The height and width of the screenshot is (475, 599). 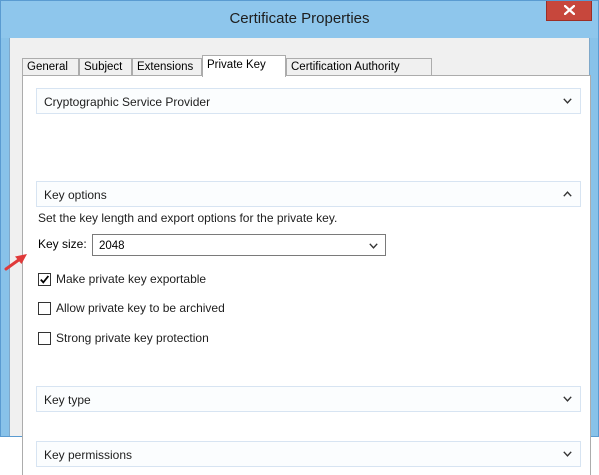 I want to click on checkbox-label: Make private key exportable, so click(x=131, y=279).